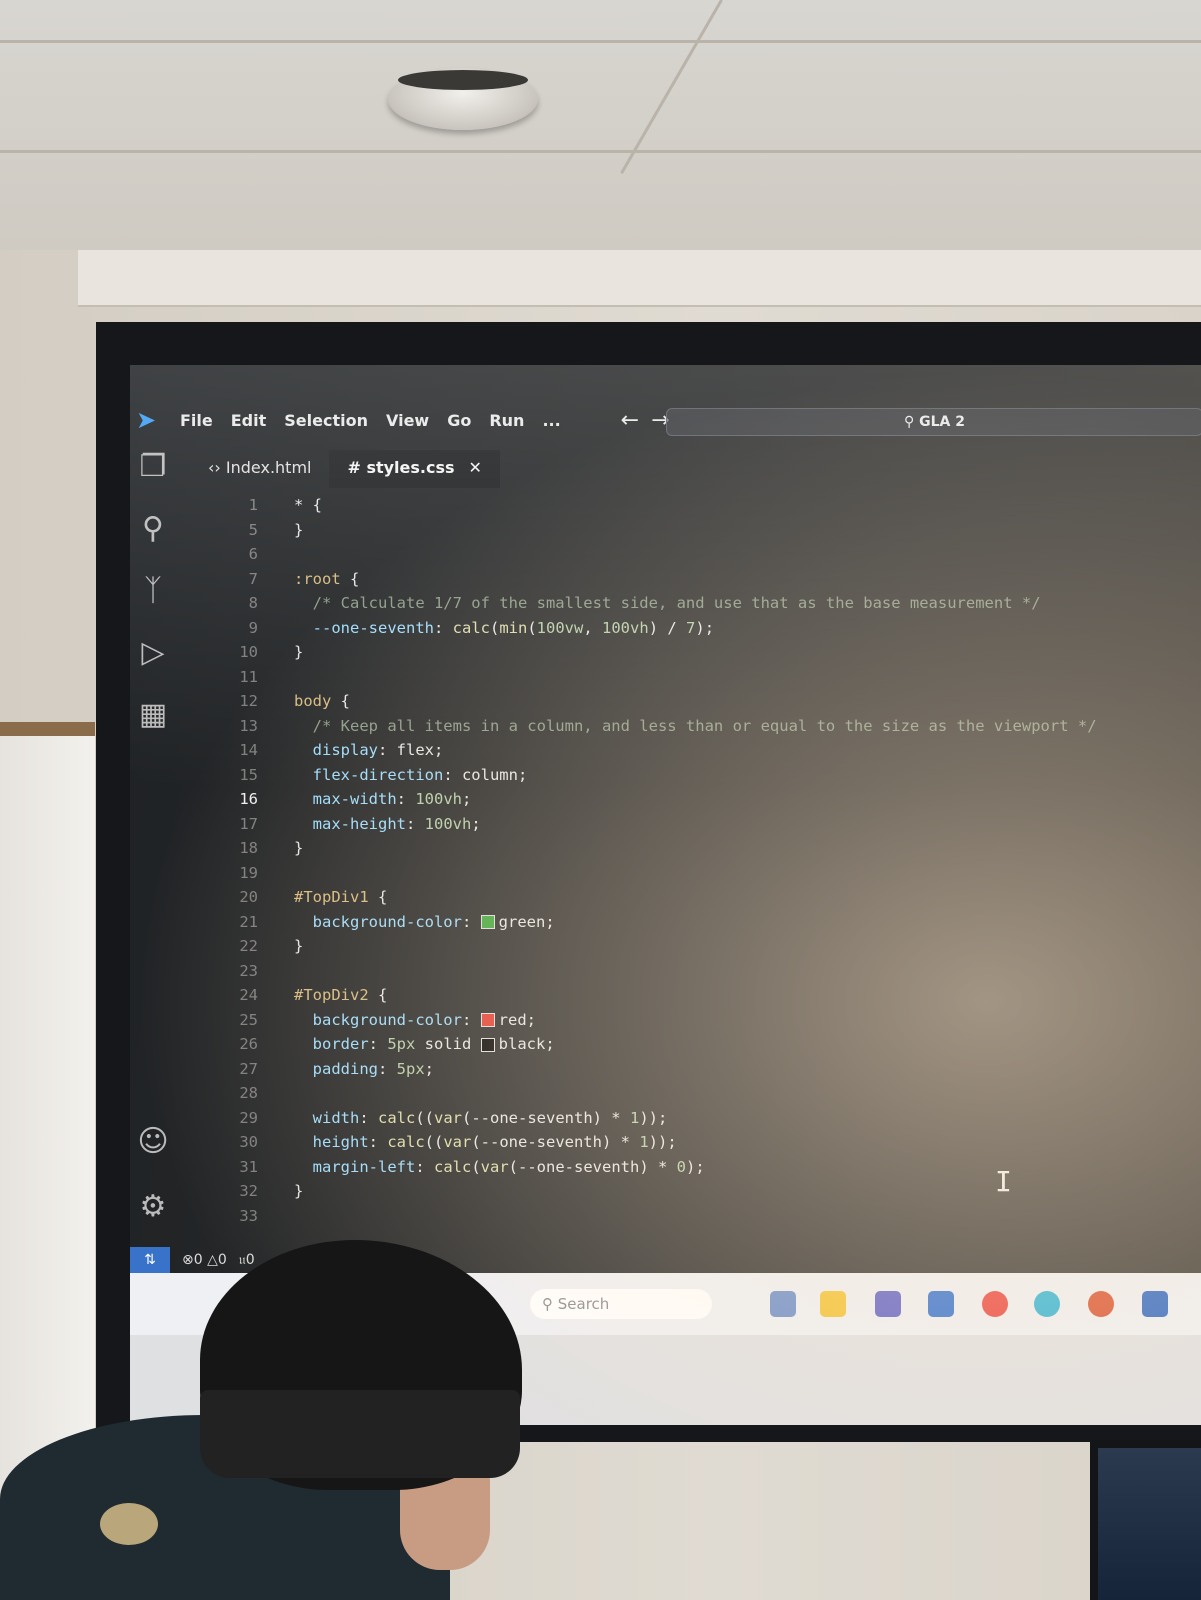  What do you see at coordinates (513, 627) in the screenshot?
I see `code-token: min` at bounding box center [513, 627].